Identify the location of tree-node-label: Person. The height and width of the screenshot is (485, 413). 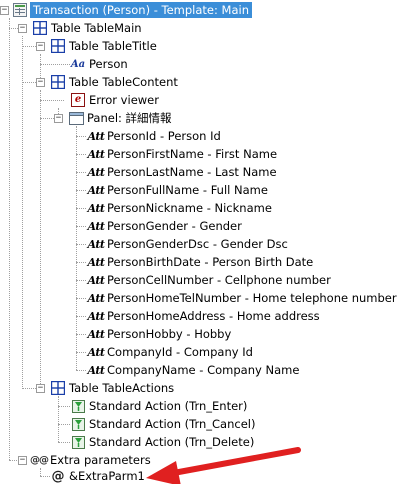
(108, 64).